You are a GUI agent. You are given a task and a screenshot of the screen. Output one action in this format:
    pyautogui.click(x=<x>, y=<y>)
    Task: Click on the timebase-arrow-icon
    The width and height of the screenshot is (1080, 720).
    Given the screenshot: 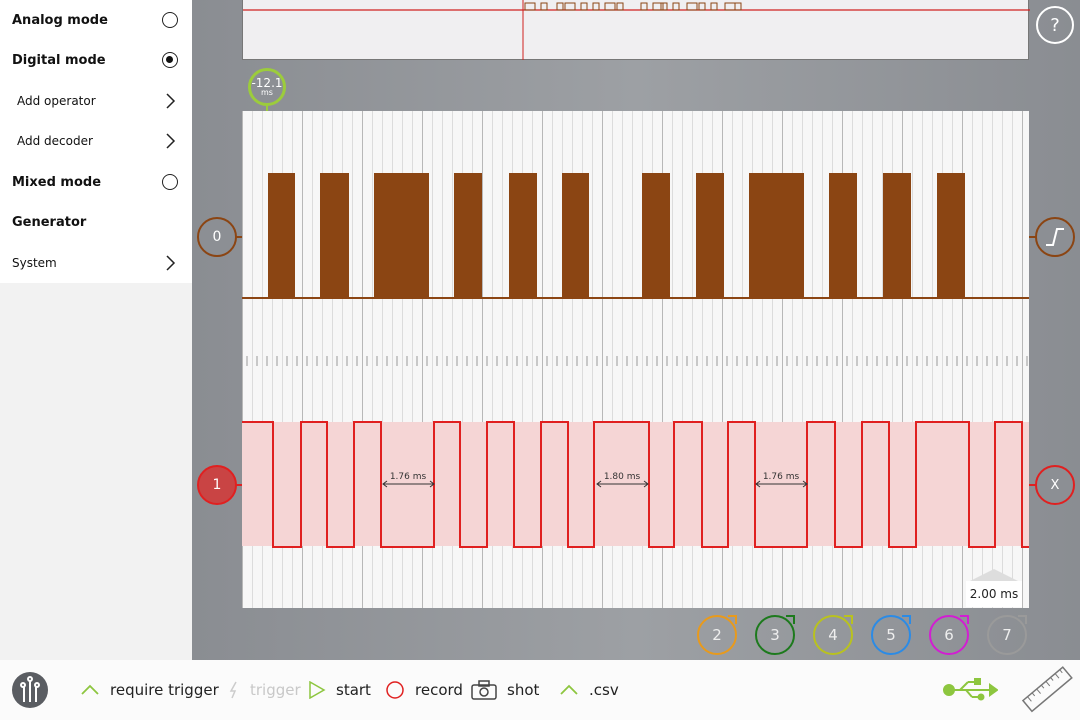 What is the action you would take?
    pyautogui.click(x=994, y=575)
    